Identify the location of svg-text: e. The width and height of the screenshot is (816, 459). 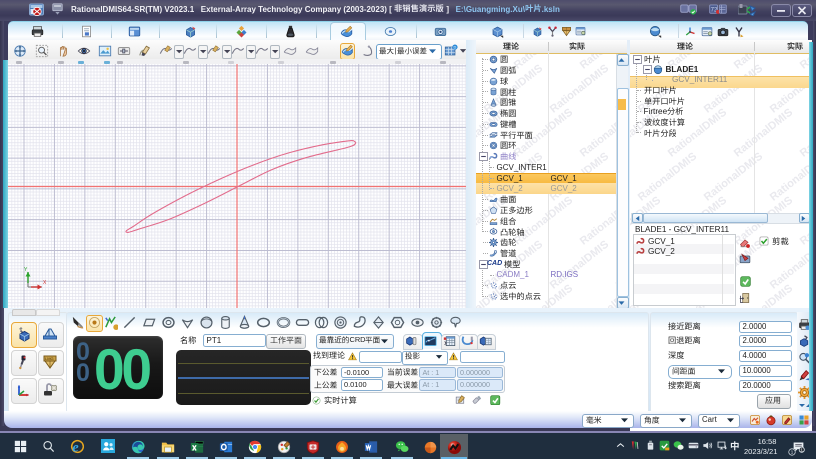
(75, 447).